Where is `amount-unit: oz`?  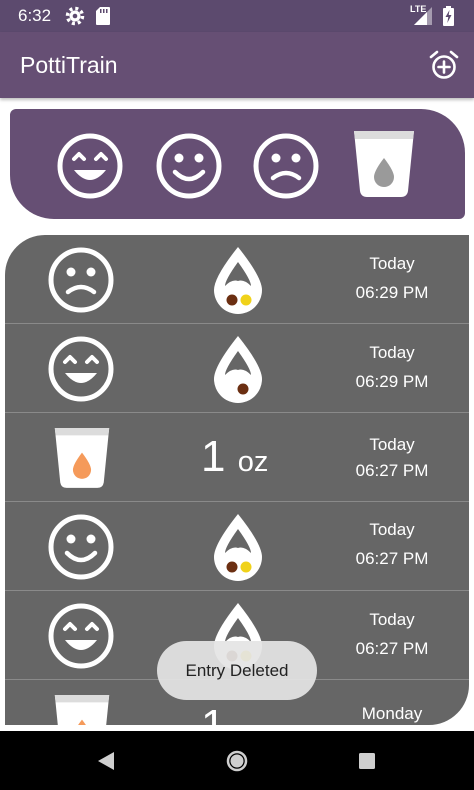
amount-unit: oz is located at coordinates (253, 462).